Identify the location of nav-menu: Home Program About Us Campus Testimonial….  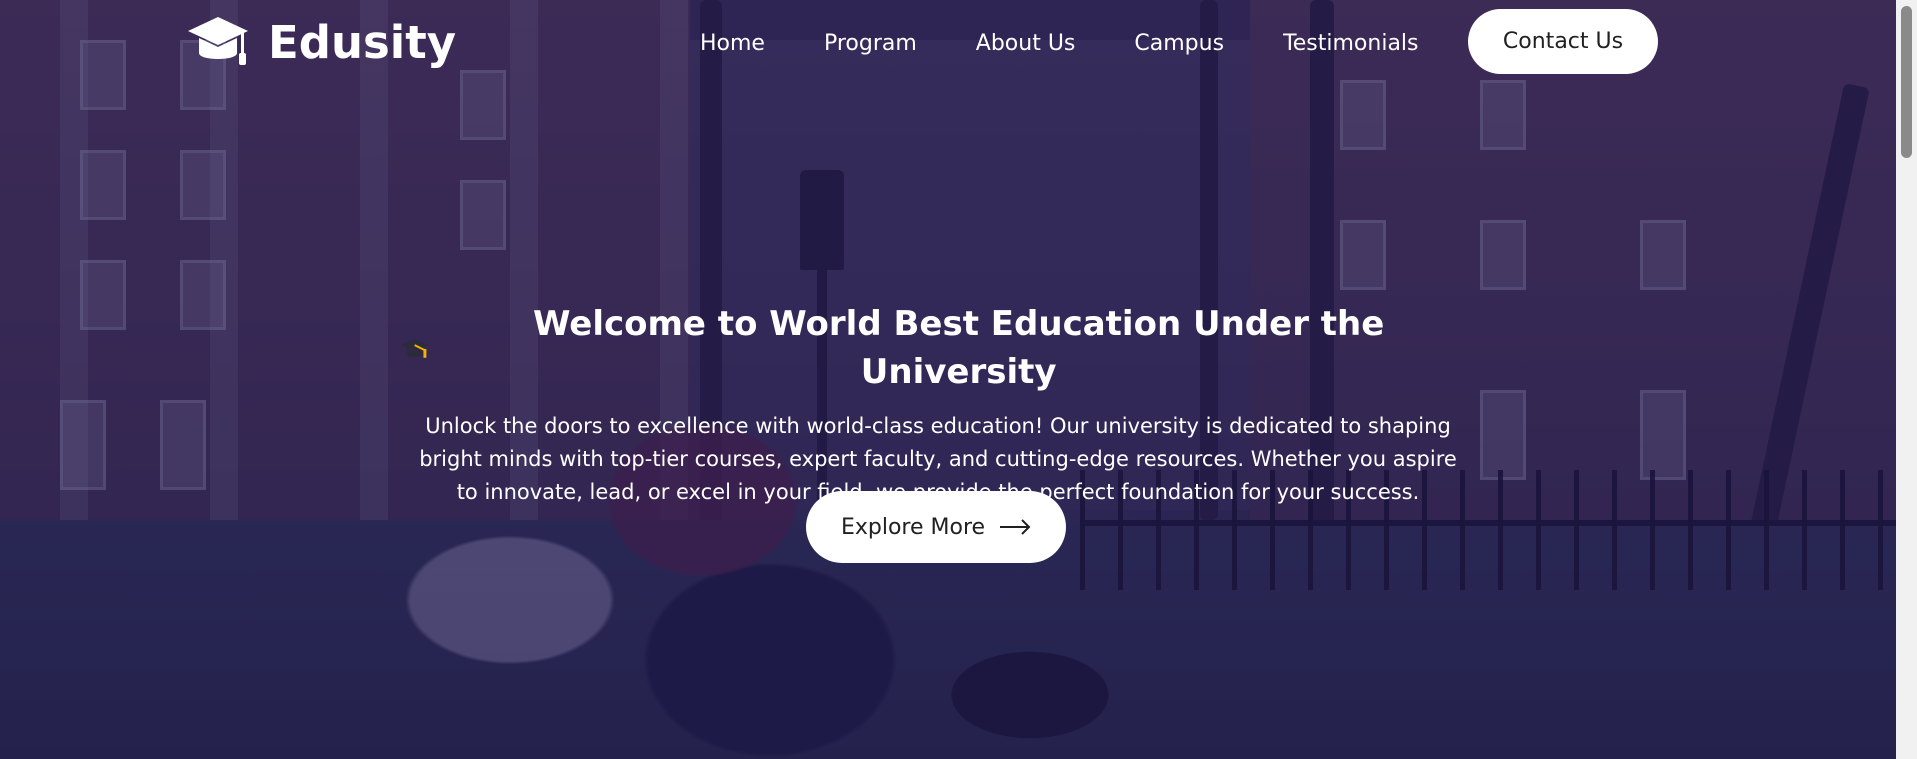
(1089, 43).